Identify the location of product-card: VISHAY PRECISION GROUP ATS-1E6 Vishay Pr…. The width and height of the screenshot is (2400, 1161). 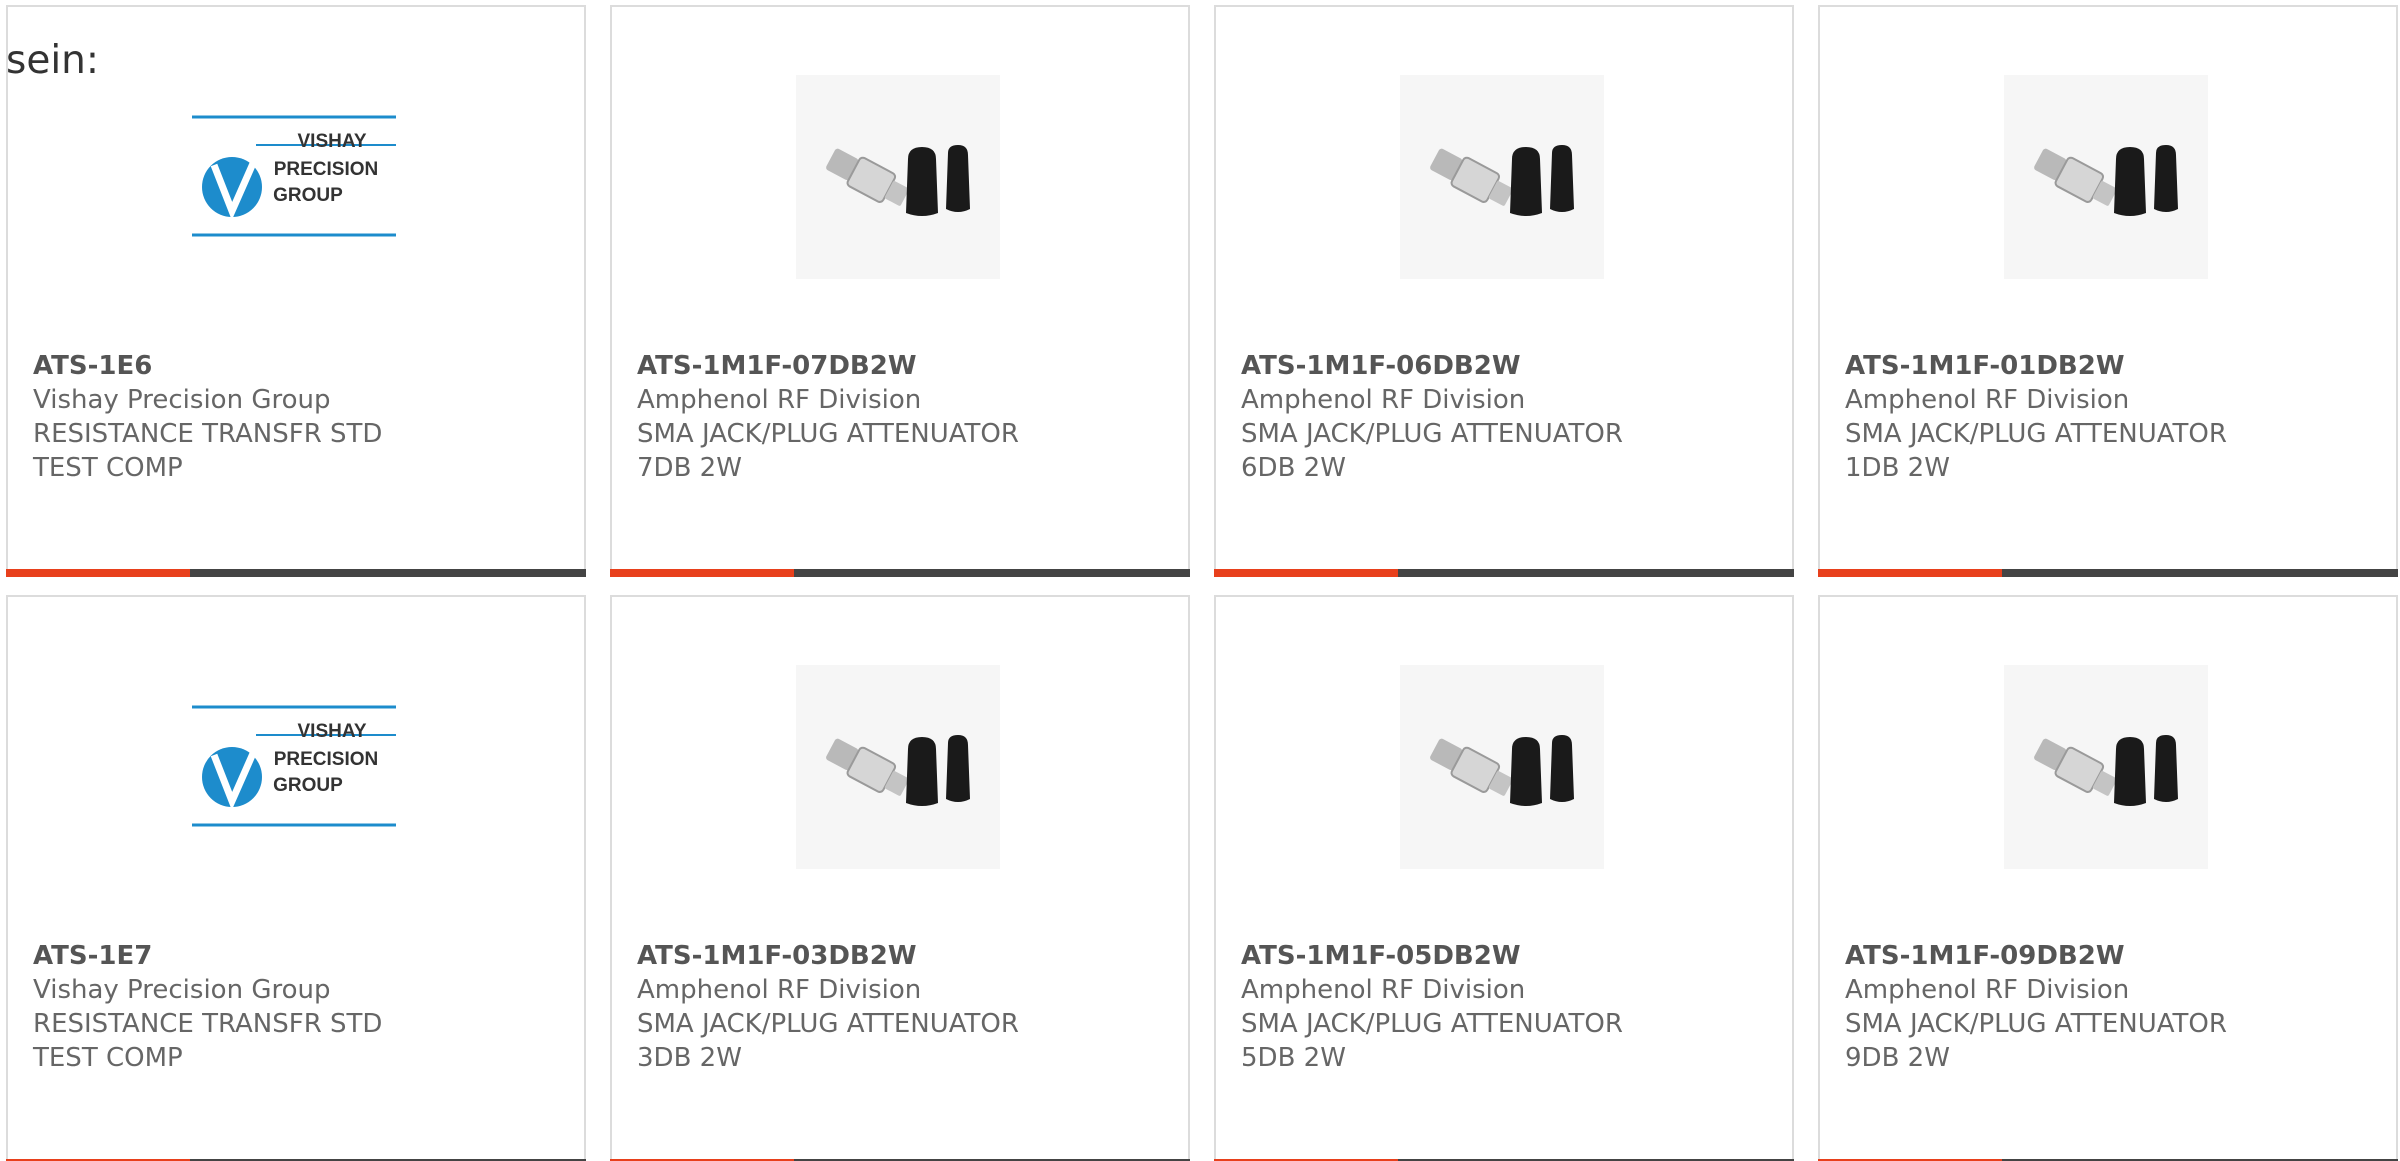
(296, 291).